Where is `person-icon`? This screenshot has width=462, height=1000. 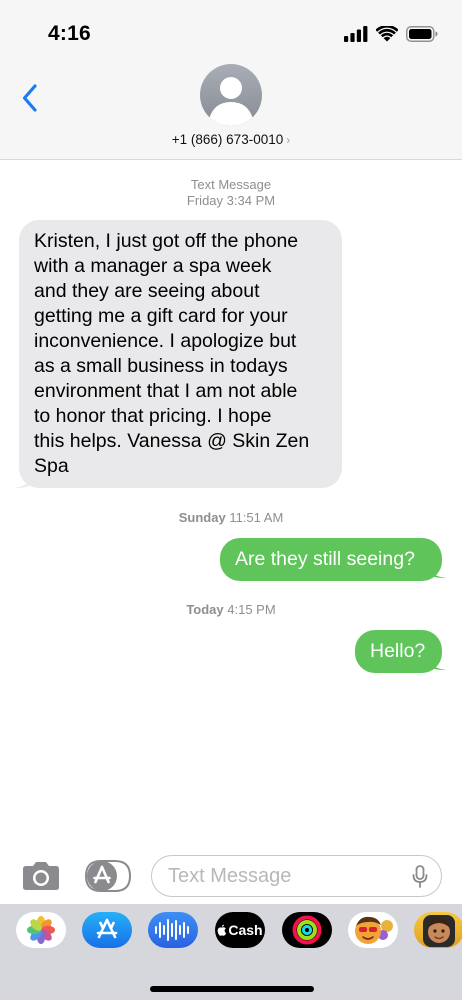 person-icon is located at coordinates (231, 101).